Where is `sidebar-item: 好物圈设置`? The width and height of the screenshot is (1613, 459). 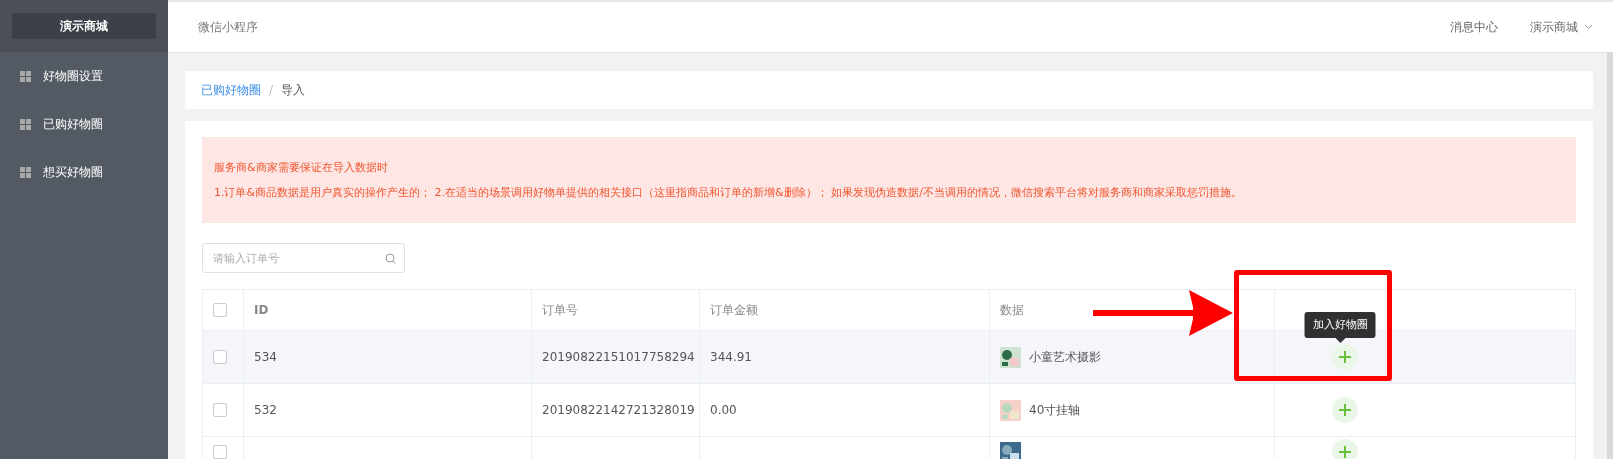
sidebar-item: 好物圈设置 is located at coordinates (84, 76).